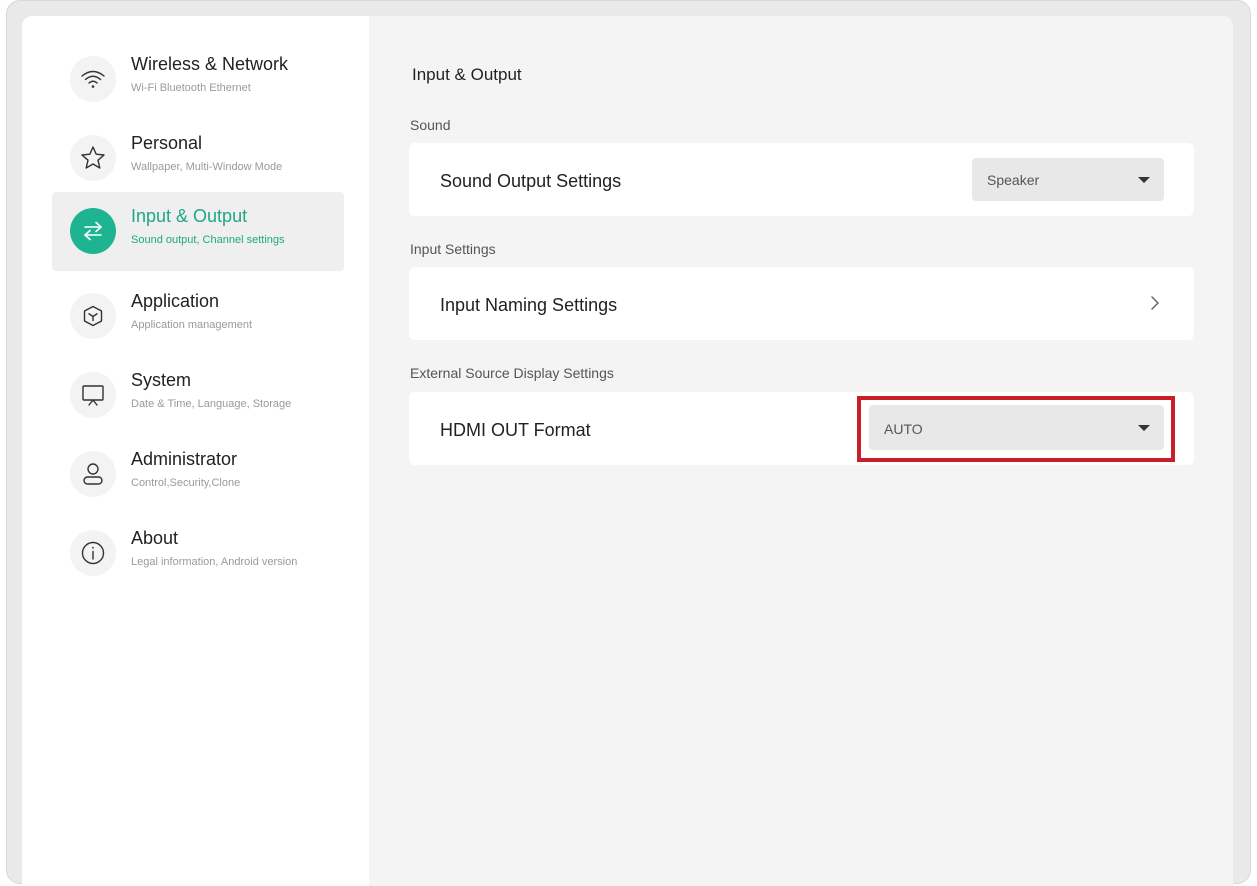 Image resolution: width=1257 pixels, height=886 pixels. I want to click on row-label: HDMI OUT Format, so click(515, 430).